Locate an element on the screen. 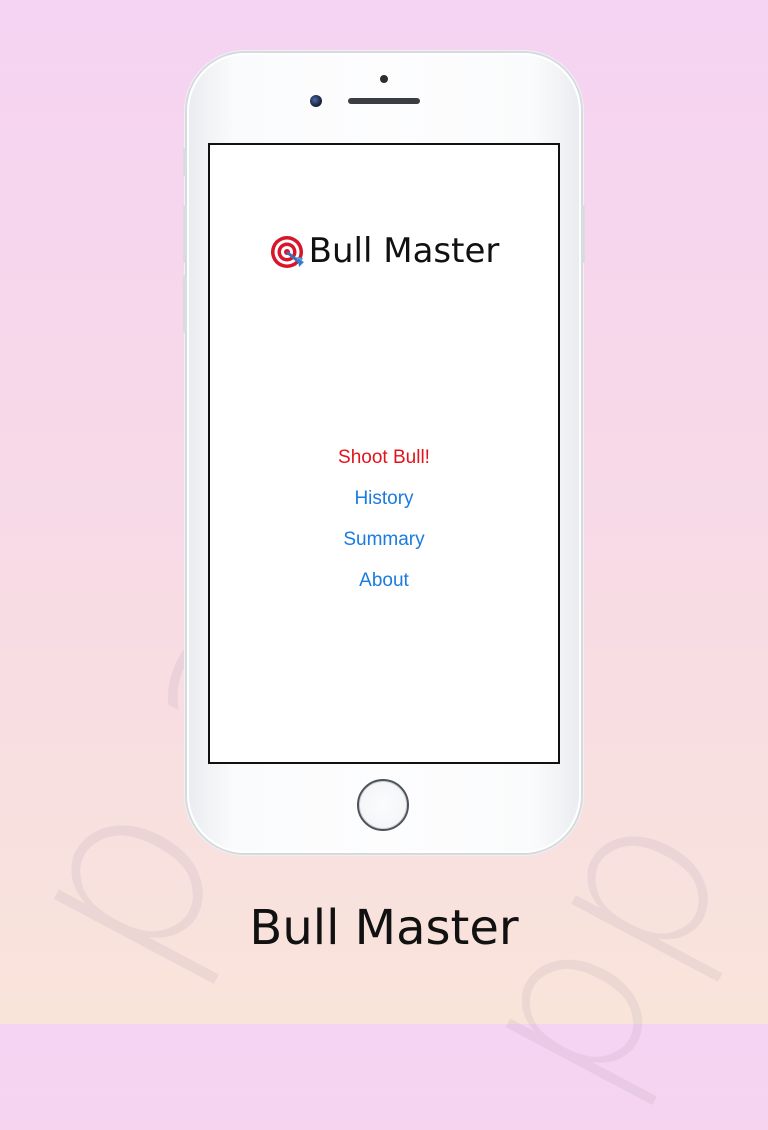 Image resolution: width=768 pixels, height=1130 pixels. proximity-sensor is located at coordinates (384, 79).